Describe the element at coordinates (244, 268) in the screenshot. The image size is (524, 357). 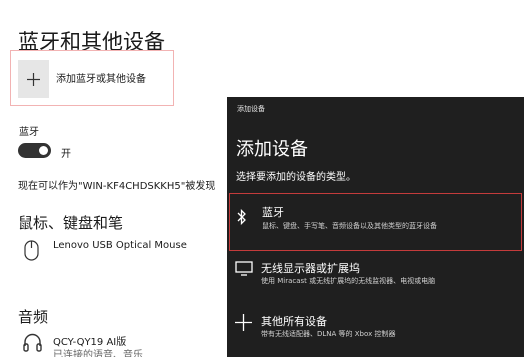
I see `monitor-icon` at that location.